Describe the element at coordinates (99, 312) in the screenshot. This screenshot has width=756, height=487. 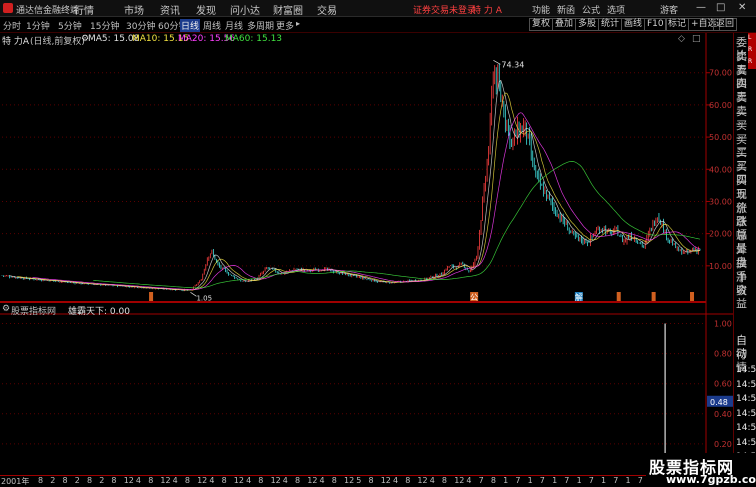
I see `formula-label: 雄霸天下: 0.00` at that location.